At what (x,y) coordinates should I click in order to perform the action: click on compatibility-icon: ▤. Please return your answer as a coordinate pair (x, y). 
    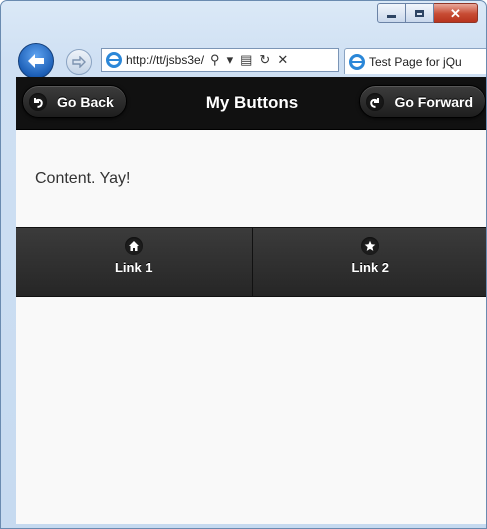
    Looking at the image, I should click on (246, 60).